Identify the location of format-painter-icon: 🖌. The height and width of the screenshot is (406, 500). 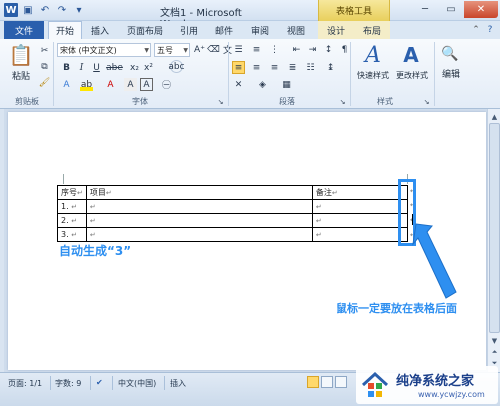
(44, 82).